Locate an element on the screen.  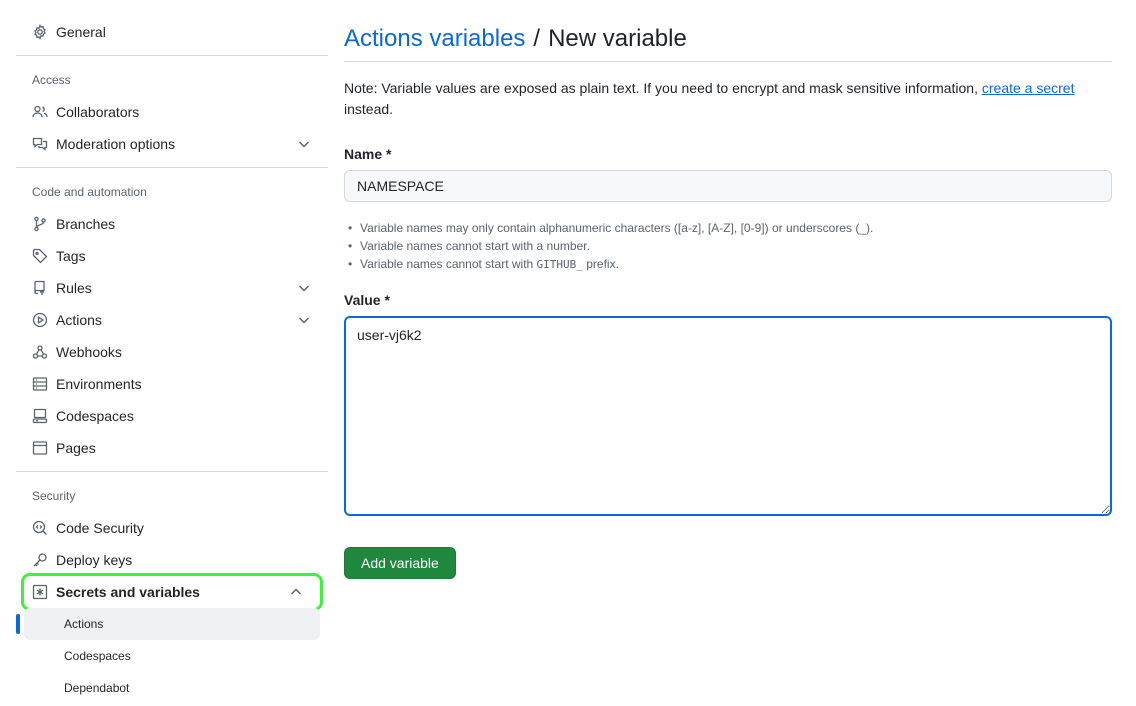
sidebar-item-label: Codespaces is located at coordinates (95, 416).